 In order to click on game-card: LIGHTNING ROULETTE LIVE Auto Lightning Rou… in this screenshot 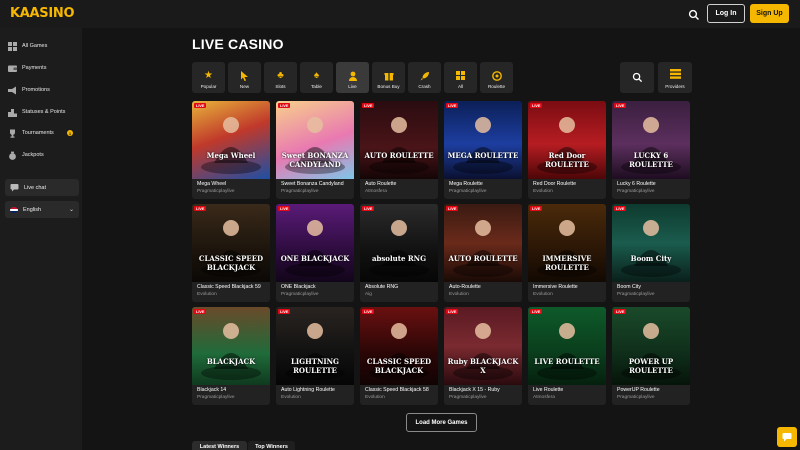, I will do `click(315, 356)`.